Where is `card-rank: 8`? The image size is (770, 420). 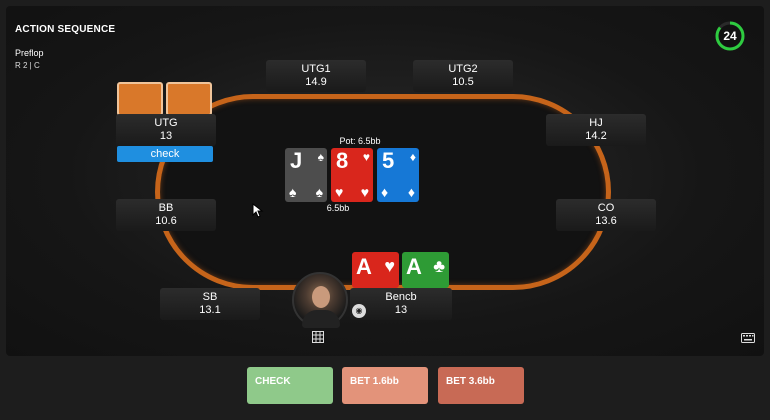 card-rank: 8 is located at coordinates (342, 160).